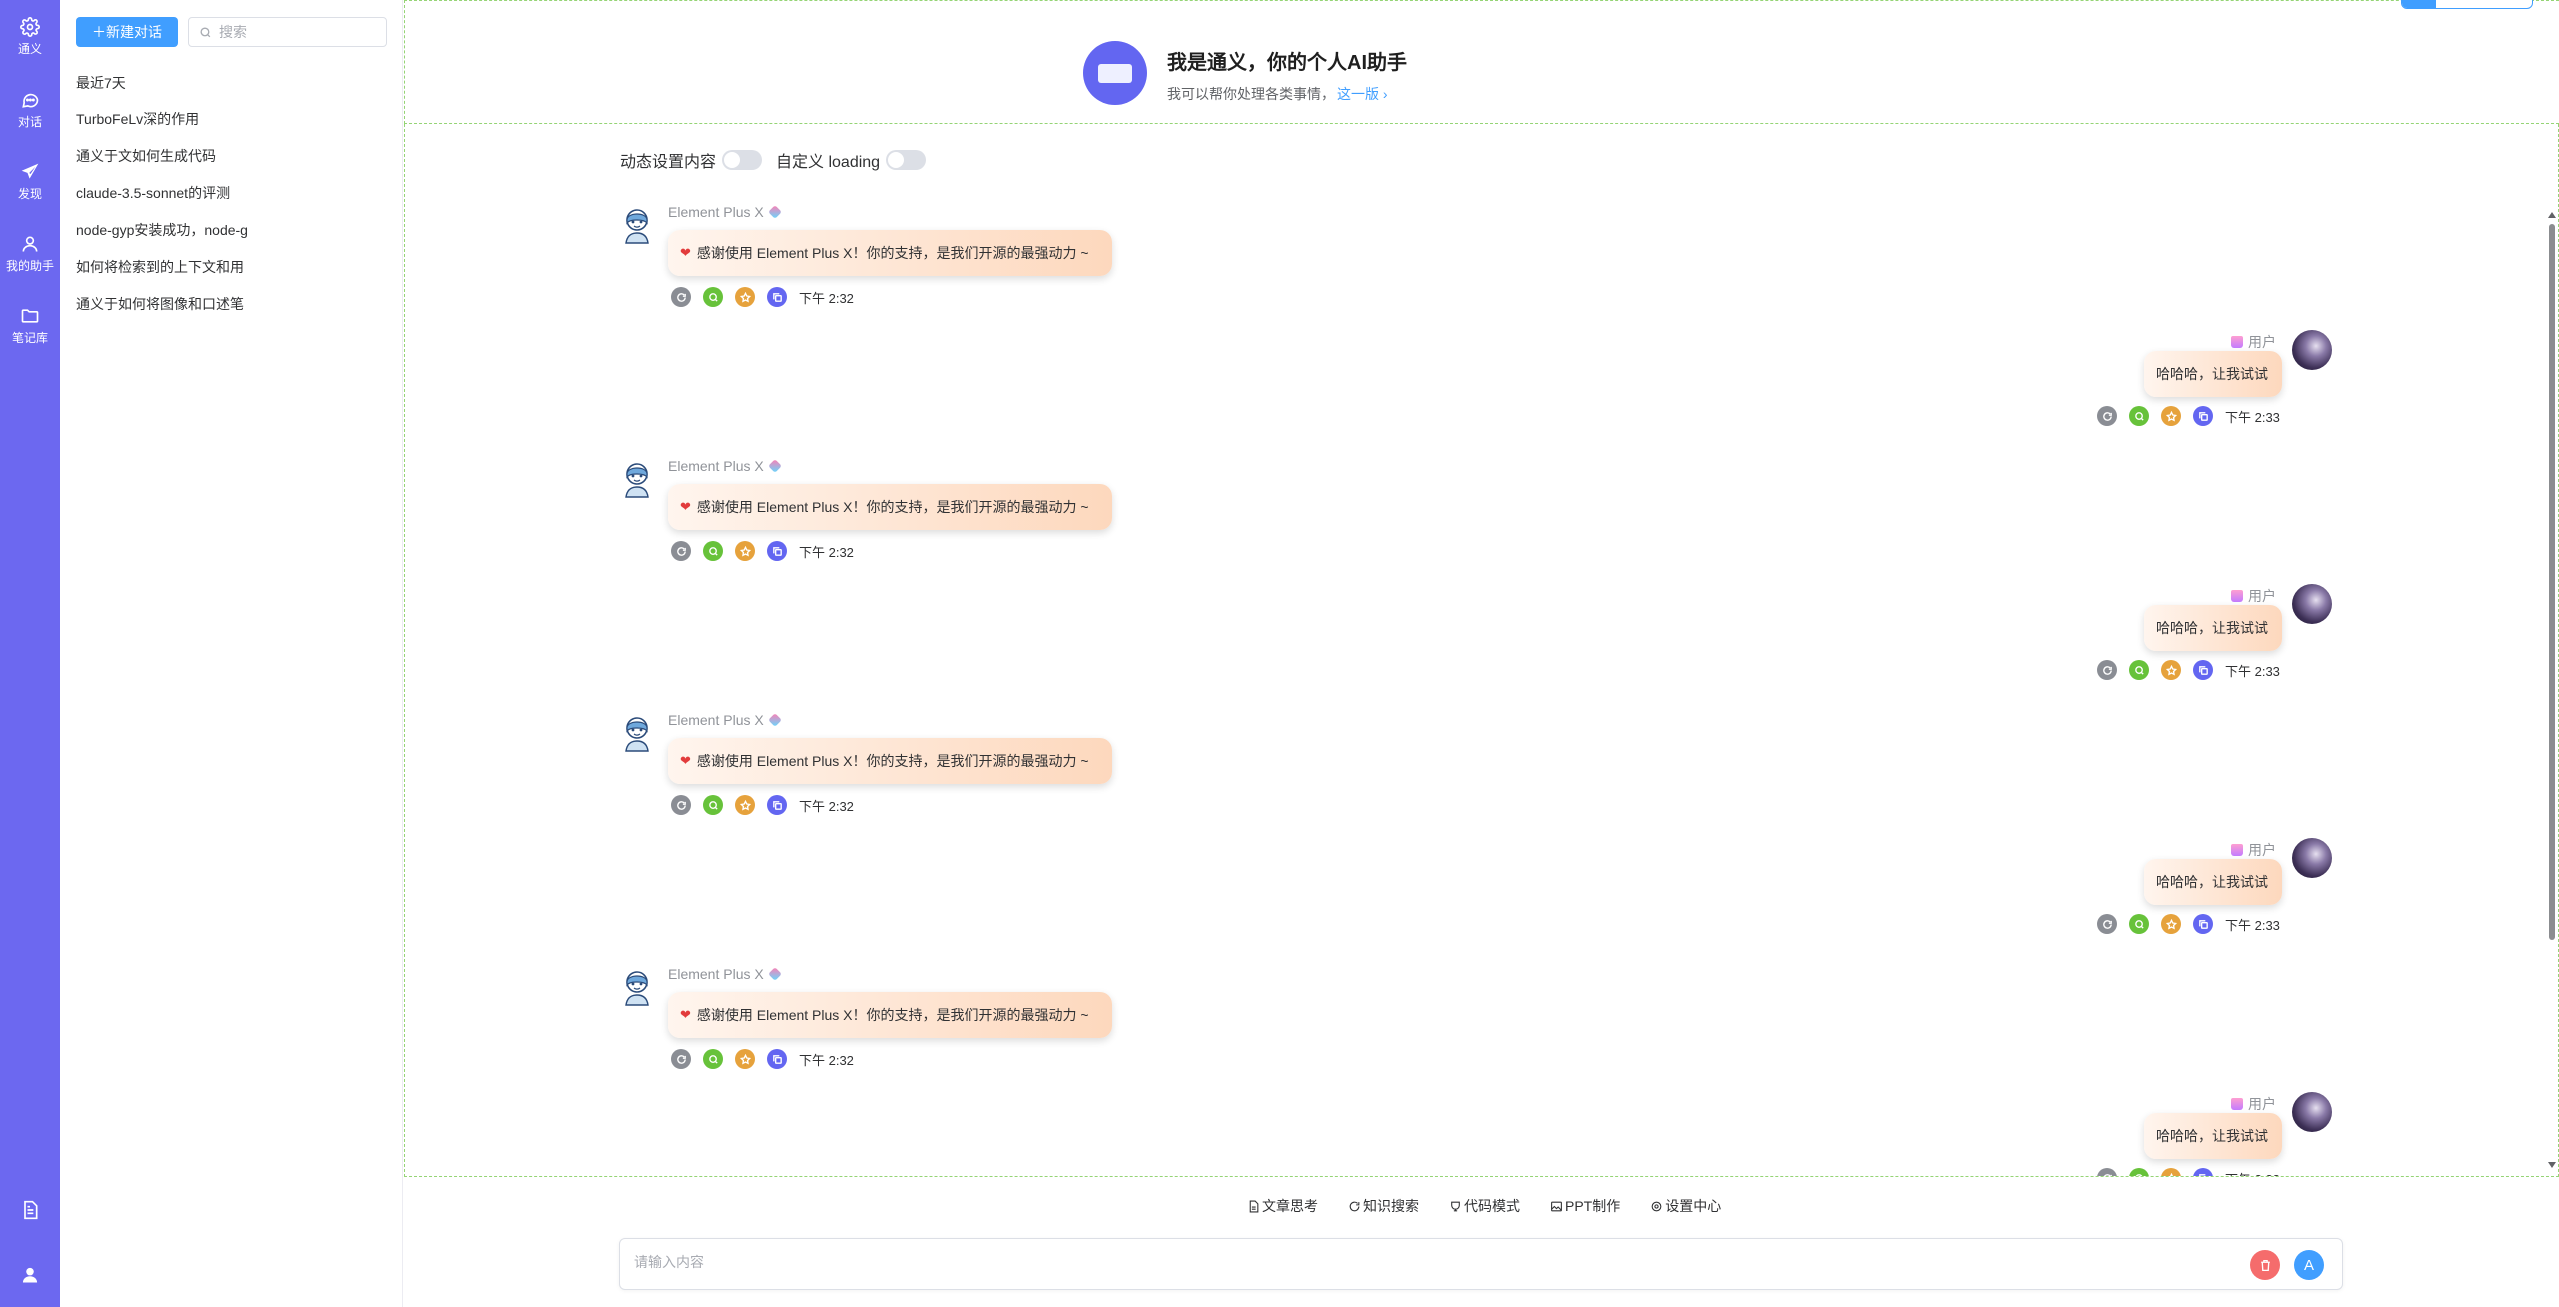 The width and height of the screenshot is (2559, 1307). Describe the element at coordinates (1556, 1206) in the screenshot. I see `image-icon` at that location.